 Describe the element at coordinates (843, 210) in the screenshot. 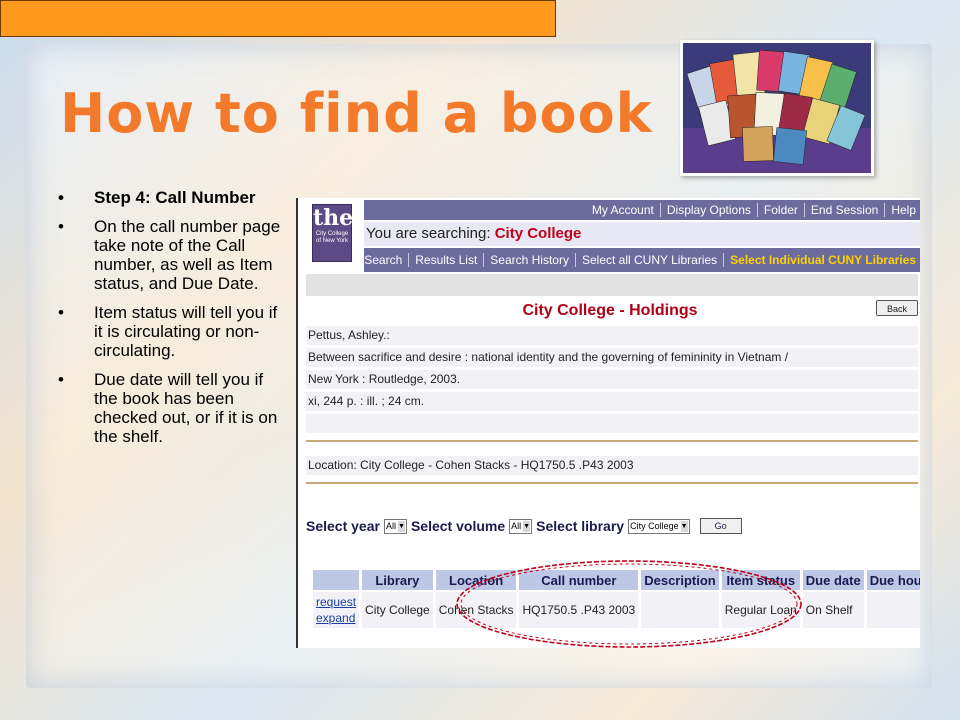

I see `nav-end-session: End Session` at that location.